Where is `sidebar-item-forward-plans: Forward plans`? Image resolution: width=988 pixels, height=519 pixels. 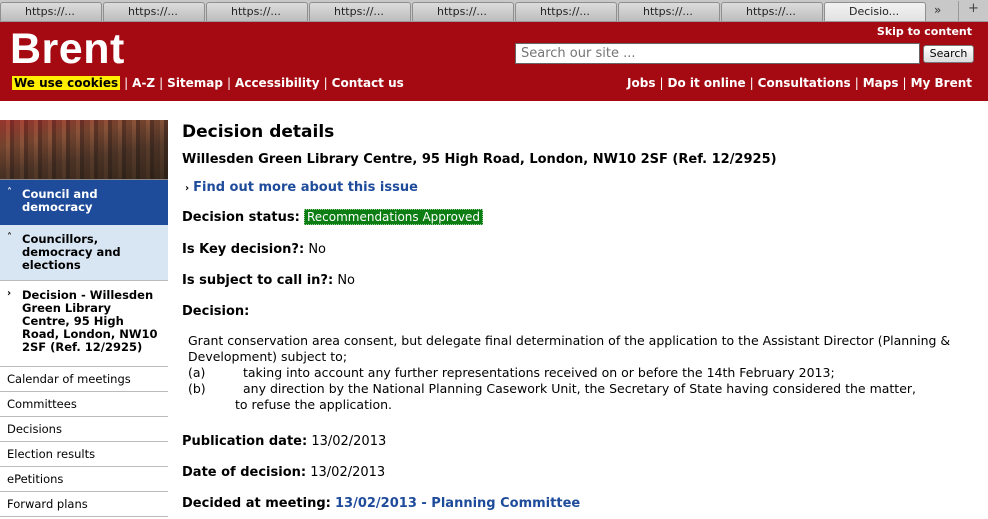
sidebar-item-forward-plans: Forward plans is located at coordinates (84, 504).